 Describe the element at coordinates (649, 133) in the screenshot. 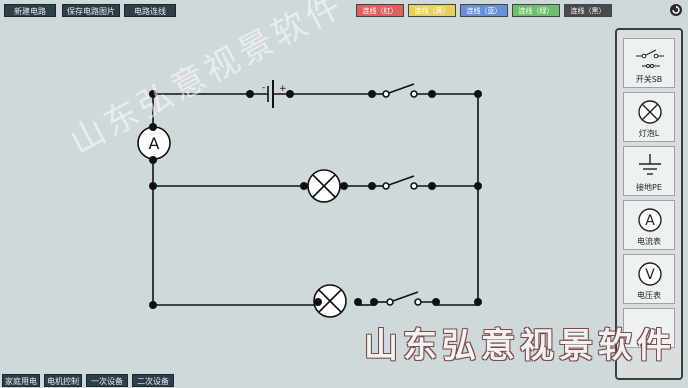

I see `palette-label: 灯泡L` at that location.